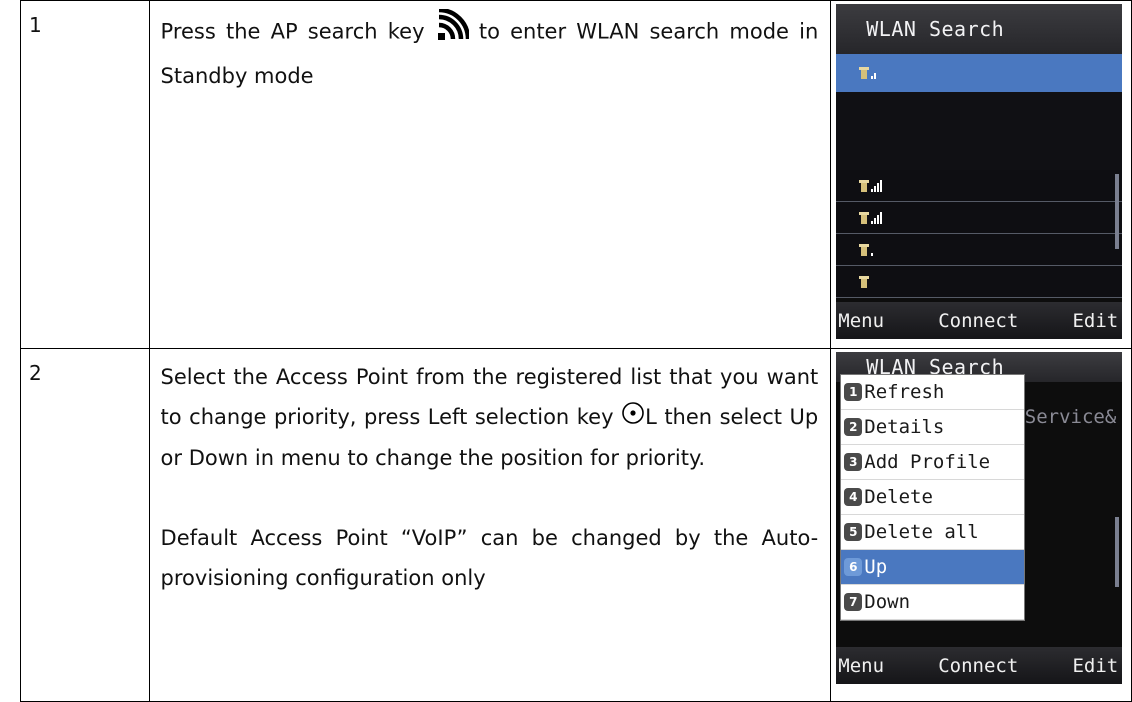 The width and height of the screenshot is (1132, 702). What do you see at coordinates (933, 427) in the screenshot?
I see `menu-item-details: 2 Details` at bounding box center [933, 427].